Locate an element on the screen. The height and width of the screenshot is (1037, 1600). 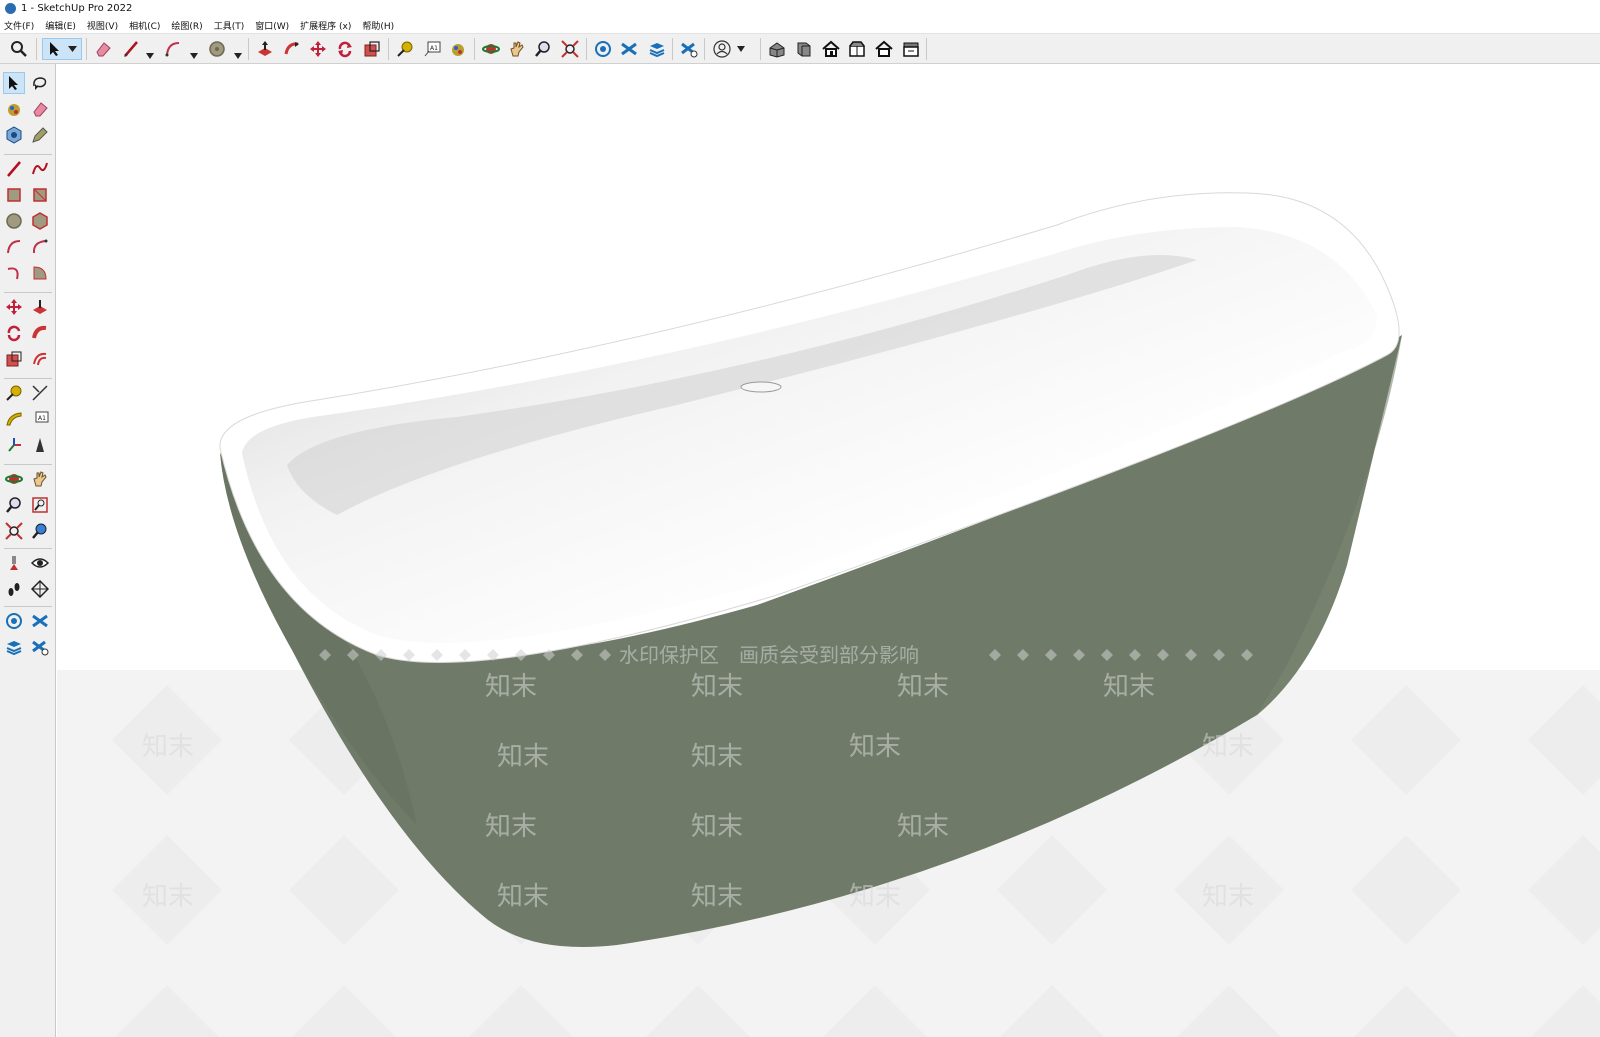
position-camera-icon is located at coordinates (14, 563).